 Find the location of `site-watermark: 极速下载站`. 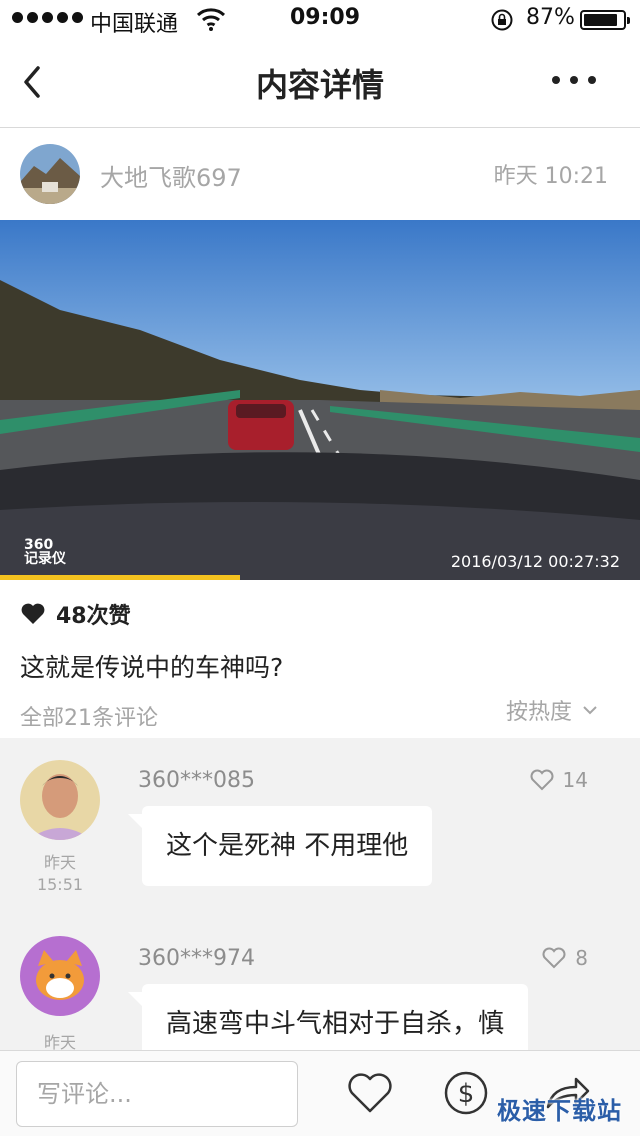

site-watermark: 极速下载站 is located at coordinates (559, 1111).